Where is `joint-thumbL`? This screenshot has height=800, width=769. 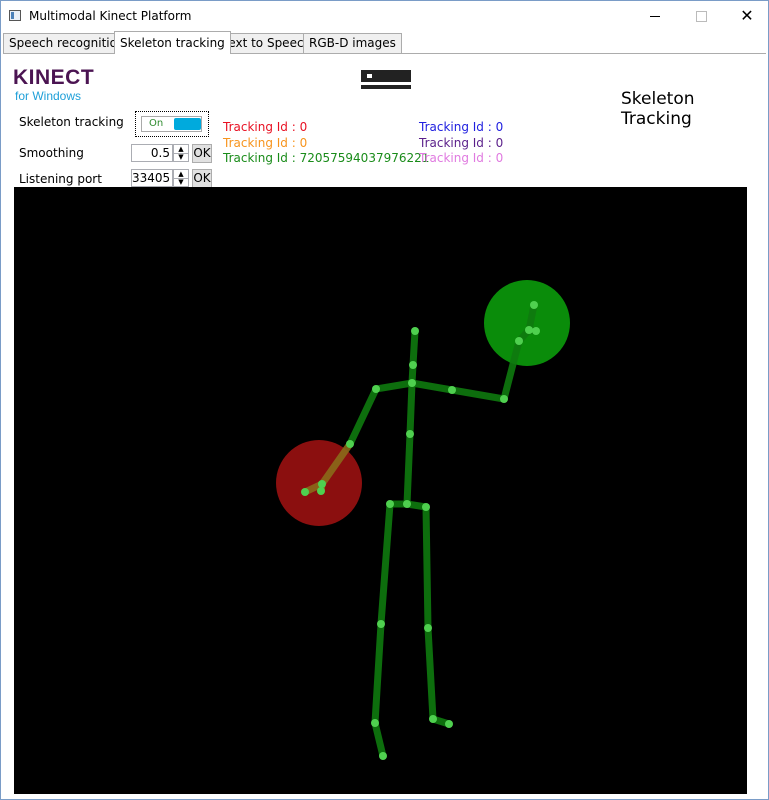
joint-thumbL is located at coordinates (321, 491).